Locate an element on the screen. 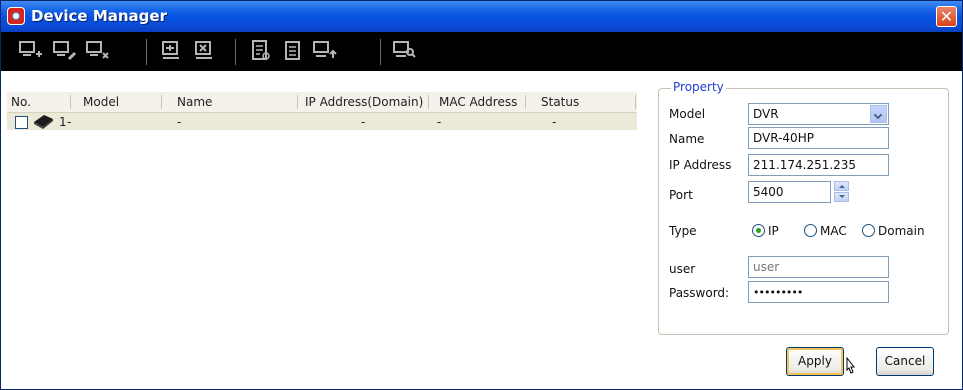 The height and width of the screenshot is (390, 963). connect-icon is located at coordinates (172, 51).